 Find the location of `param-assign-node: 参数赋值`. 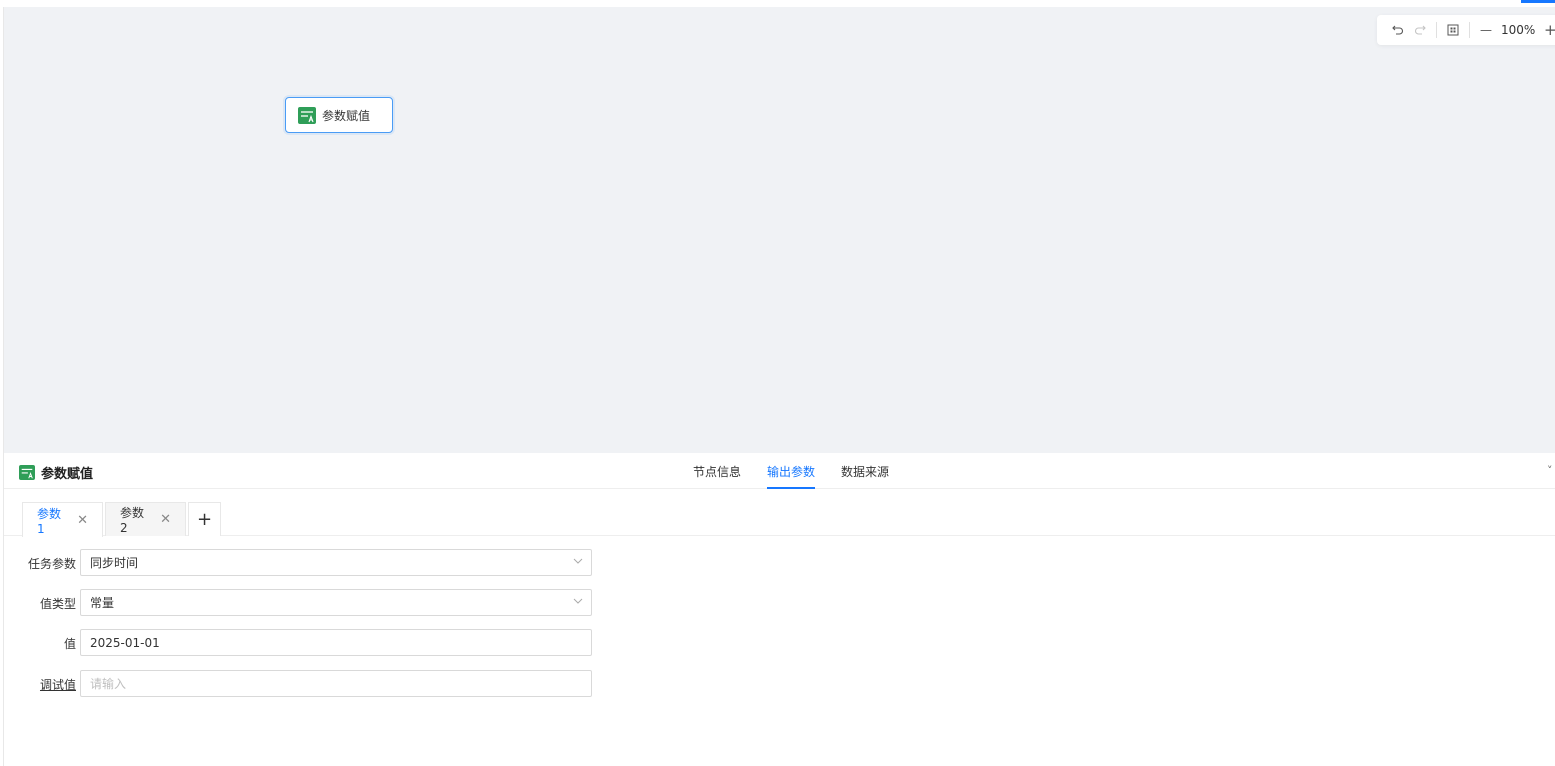

param-assign-node: 参数赋值 is located at coordinates (339, 115).